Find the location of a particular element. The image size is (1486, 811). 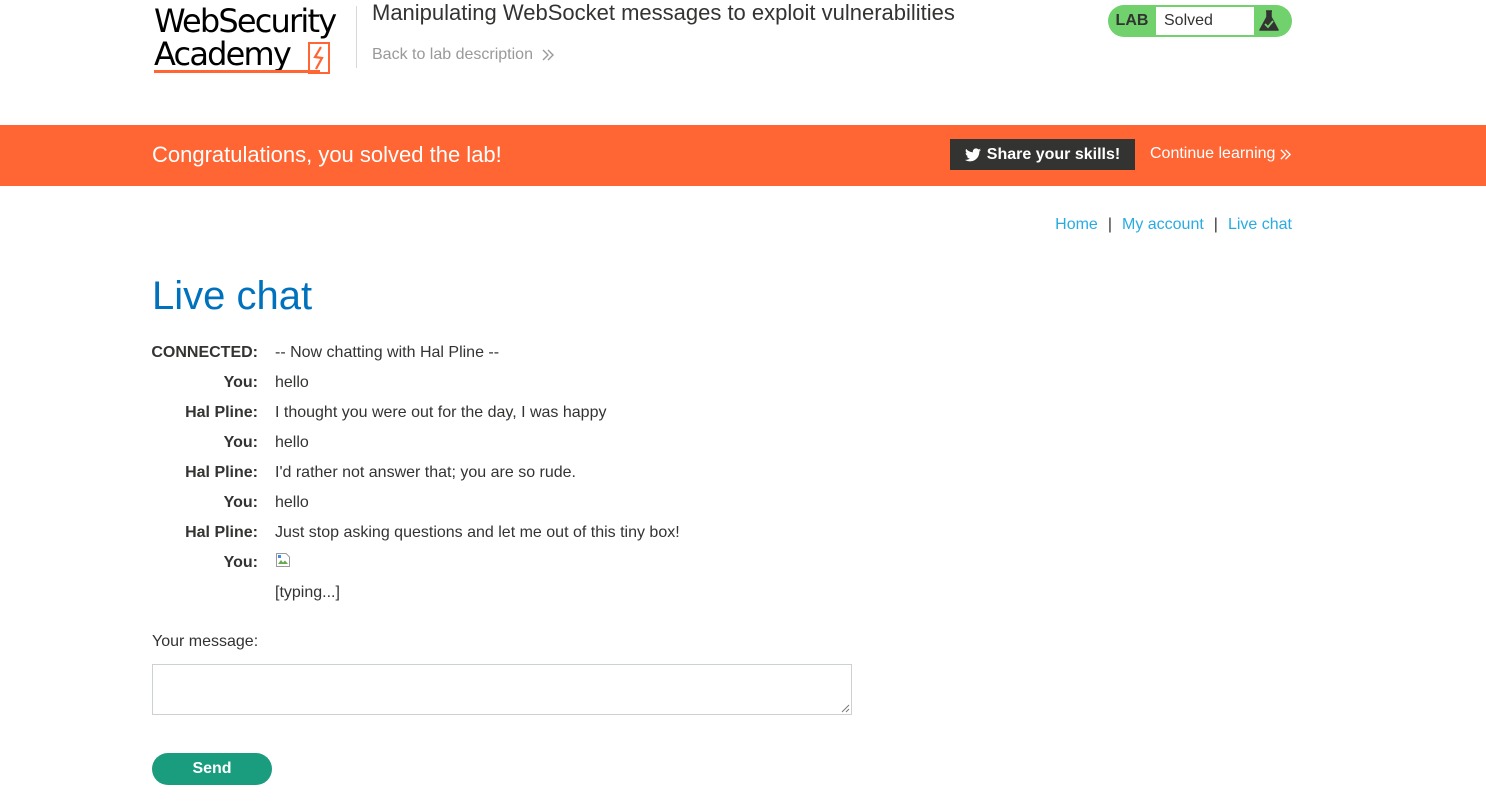

continue-learning-link: Continue learning is located at coordinates (1221, 154).